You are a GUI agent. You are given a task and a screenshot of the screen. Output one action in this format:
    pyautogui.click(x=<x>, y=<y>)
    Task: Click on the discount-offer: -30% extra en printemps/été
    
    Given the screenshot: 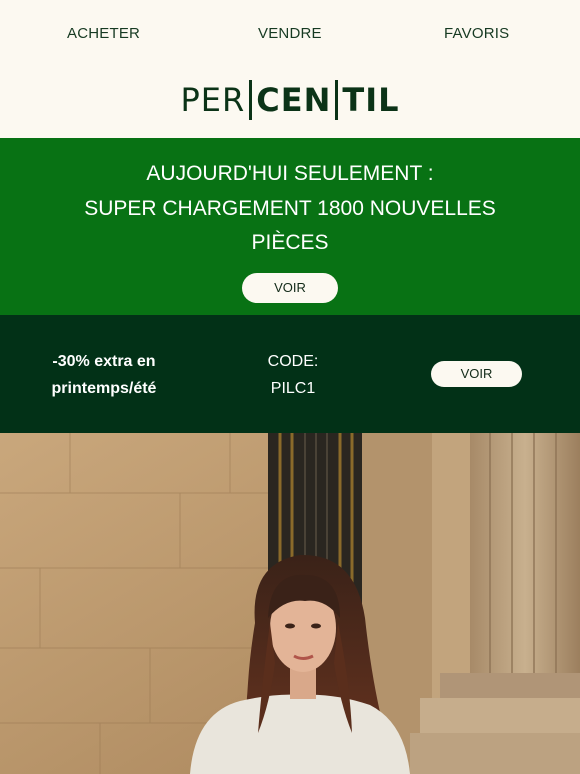 What is the action you would take?
    pyautogui.click(x=104, y=375)
    